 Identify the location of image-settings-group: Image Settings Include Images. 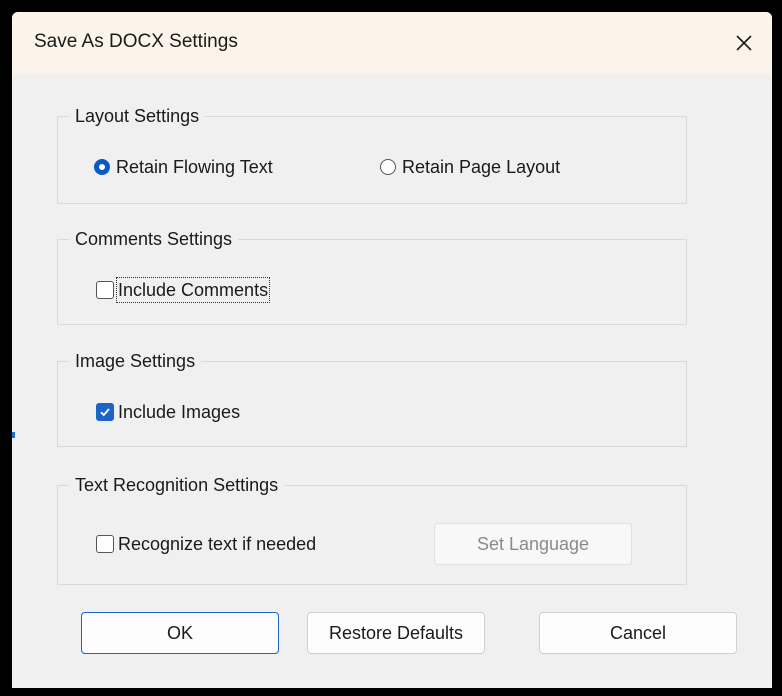
(372, 398).